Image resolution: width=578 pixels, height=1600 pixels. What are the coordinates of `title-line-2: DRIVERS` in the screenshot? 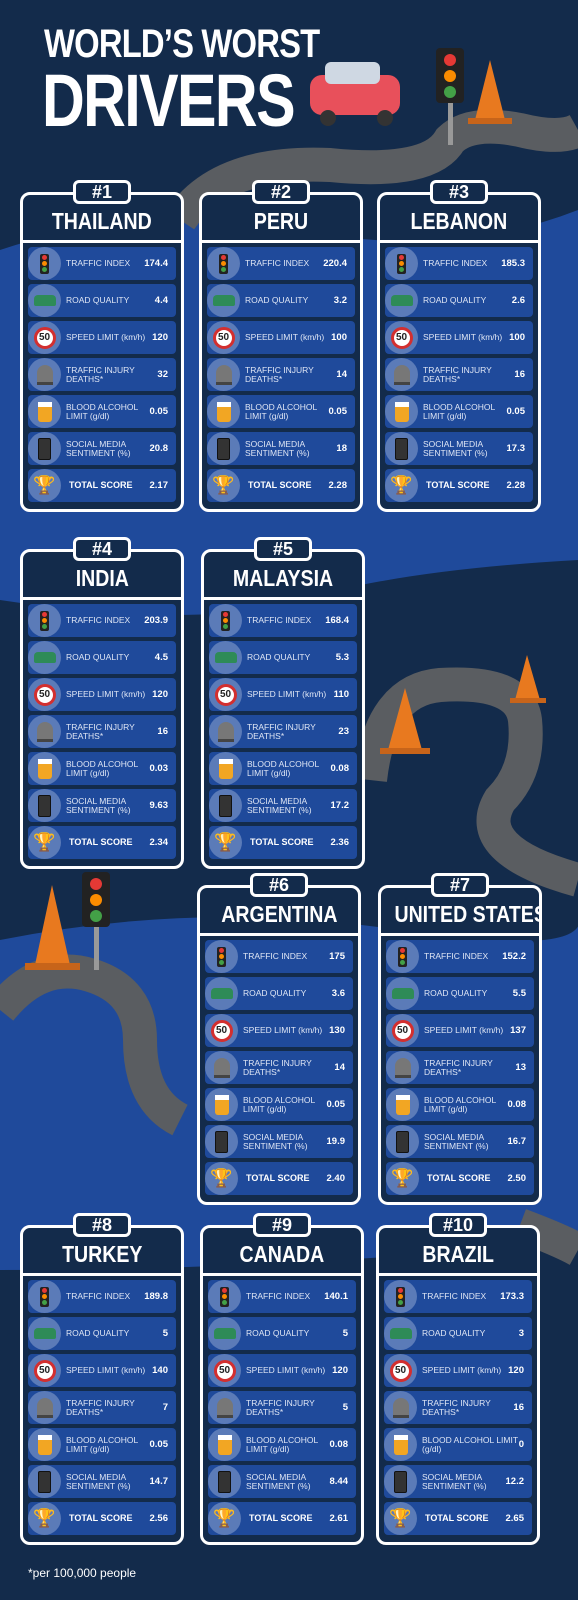 It's located at (169, 100).